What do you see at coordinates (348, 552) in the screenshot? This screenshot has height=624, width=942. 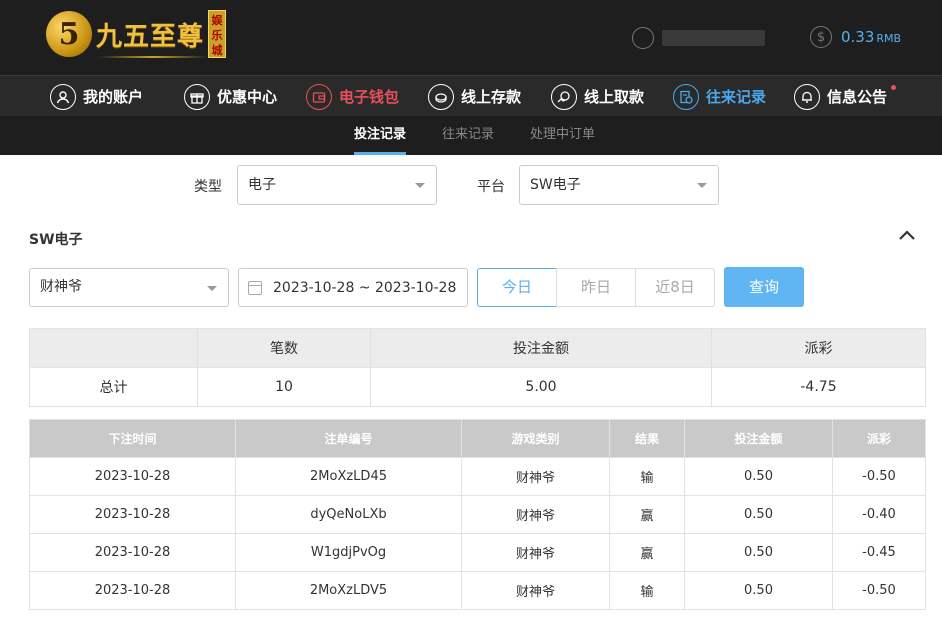 I see `order-id-cell: W1gdjPvOg` at bounding box center [348, 552].